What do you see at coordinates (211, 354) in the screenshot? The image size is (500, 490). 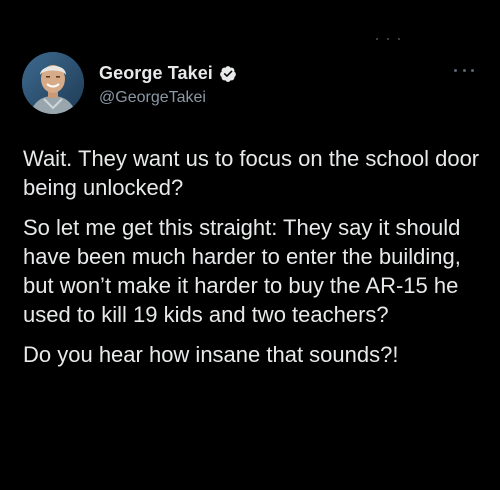 I see `tweet-paragraph: Do you hear how insane that sounds?!` at bounding box center [211, 354].